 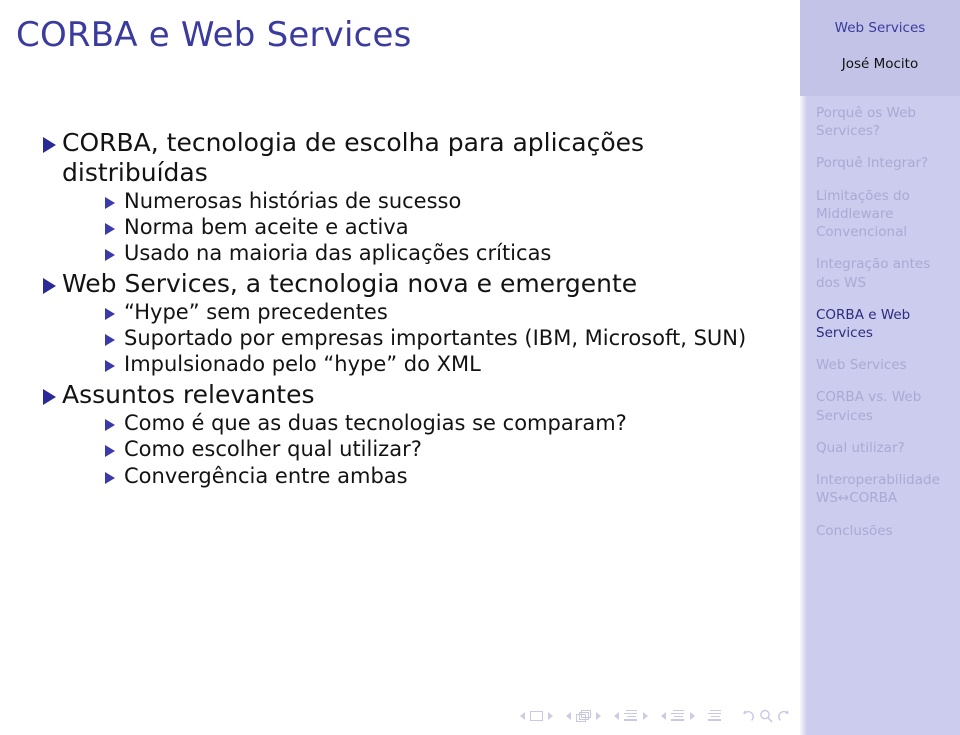 I want to click on slide-navigation-group, so click(x=536, y=716).